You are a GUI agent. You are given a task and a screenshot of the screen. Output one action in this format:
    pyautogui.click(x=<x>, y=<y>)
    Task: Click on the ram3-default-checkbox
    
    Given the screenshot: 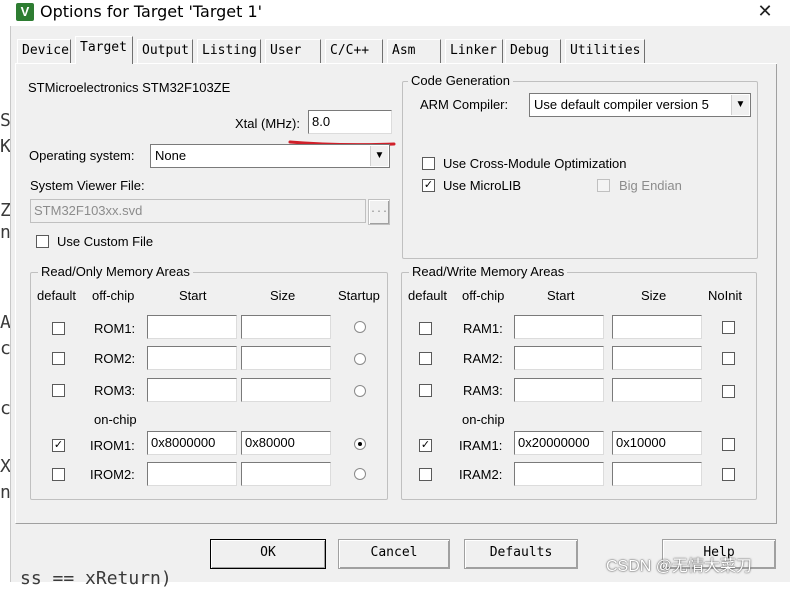 What is the action you would take?
    pyautogui.click(x=425, y=390)
    